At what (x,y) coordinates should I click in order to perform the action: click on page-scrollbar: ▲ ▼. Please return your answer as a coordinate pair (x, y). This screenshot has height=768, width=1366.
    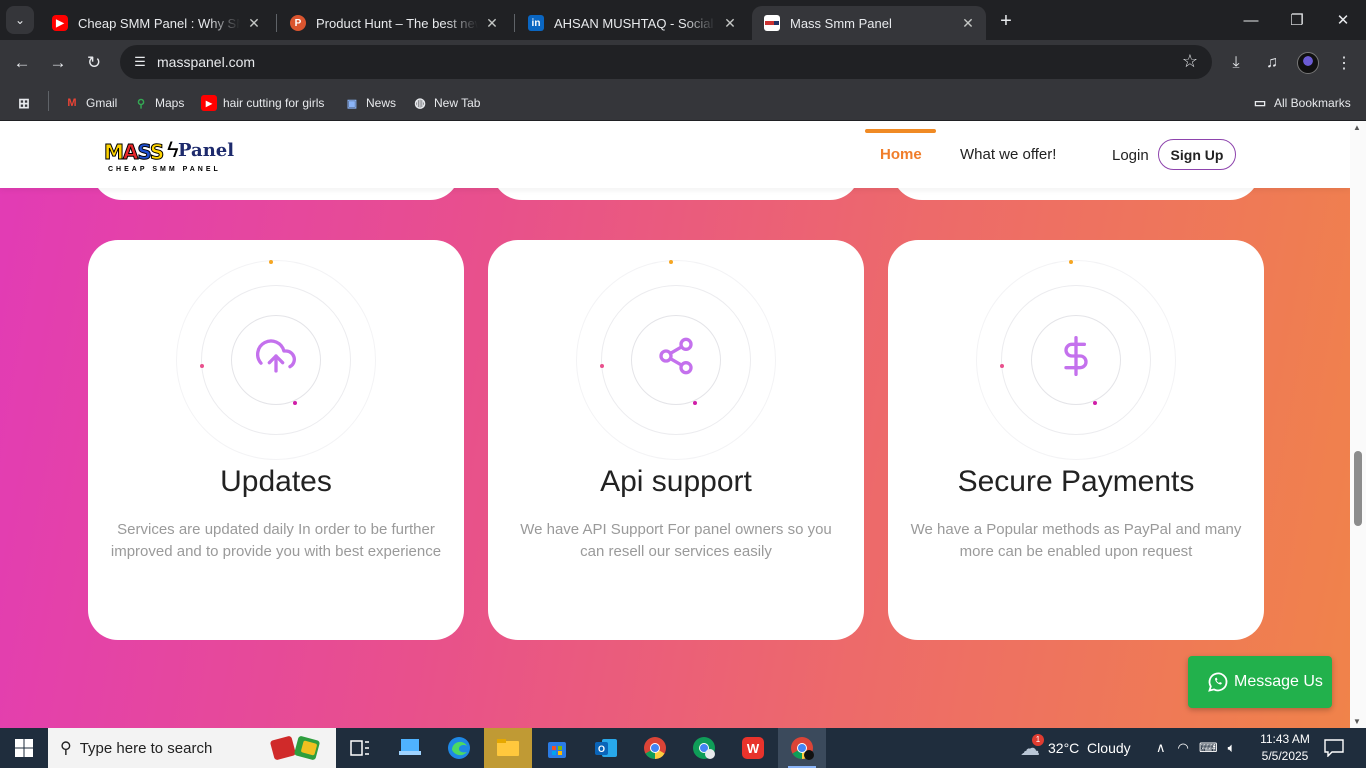
    Looking at the image, I should click on (1358, 424).